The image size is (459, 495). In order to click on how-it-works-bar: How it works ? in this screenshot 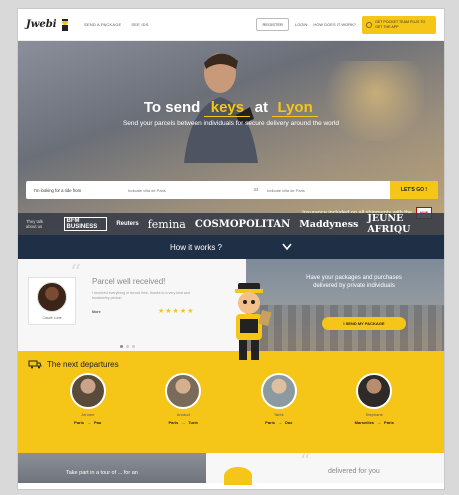, I will do `click(231, 247)`.